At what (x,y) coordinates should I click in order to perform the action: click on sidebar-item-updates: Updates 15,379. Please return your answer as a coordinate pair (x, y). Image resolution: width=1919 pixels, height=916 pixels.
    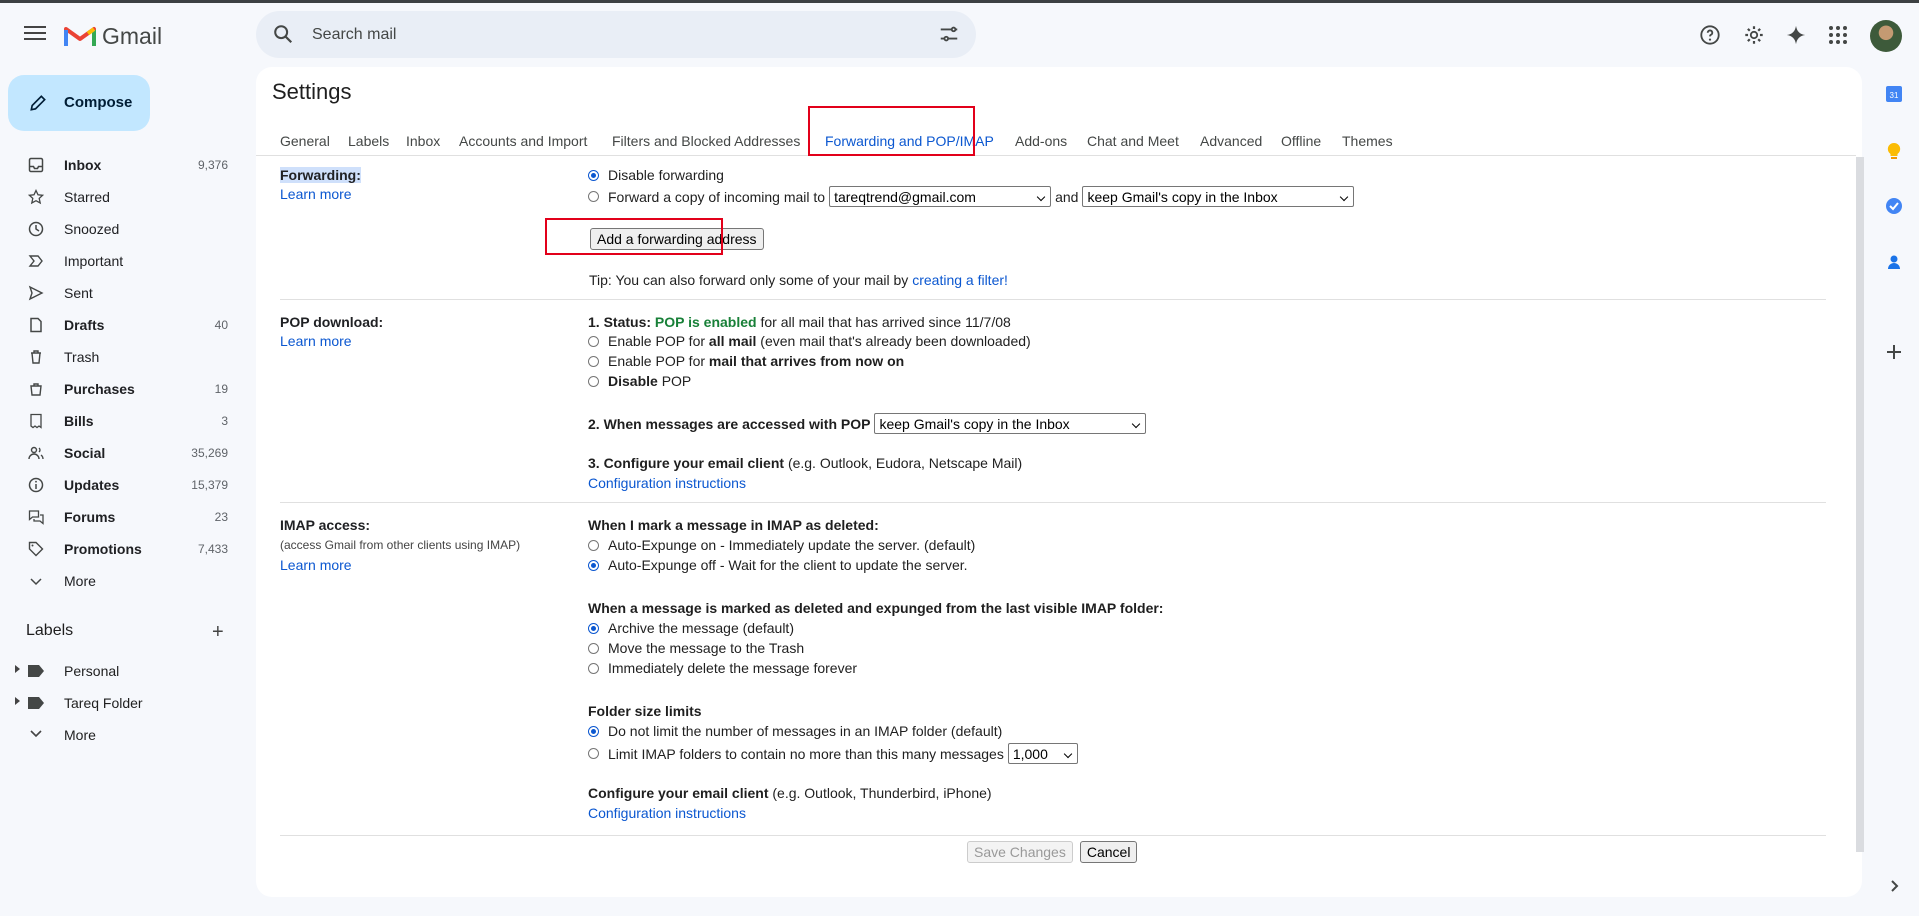
    Looking at the image, I should click on (120, 485).